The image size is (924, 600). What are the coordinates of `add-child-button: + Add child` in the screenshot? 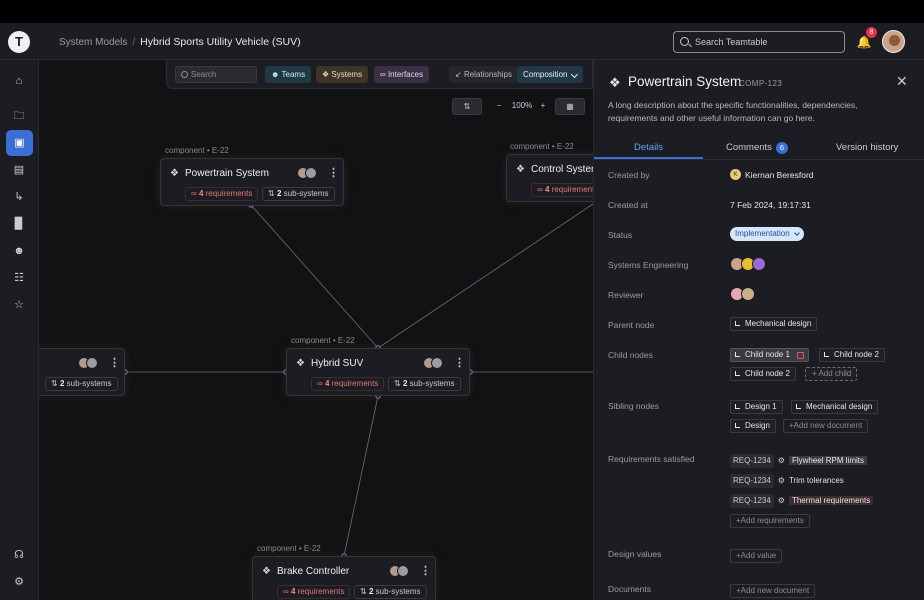 It's located at (831, 374).